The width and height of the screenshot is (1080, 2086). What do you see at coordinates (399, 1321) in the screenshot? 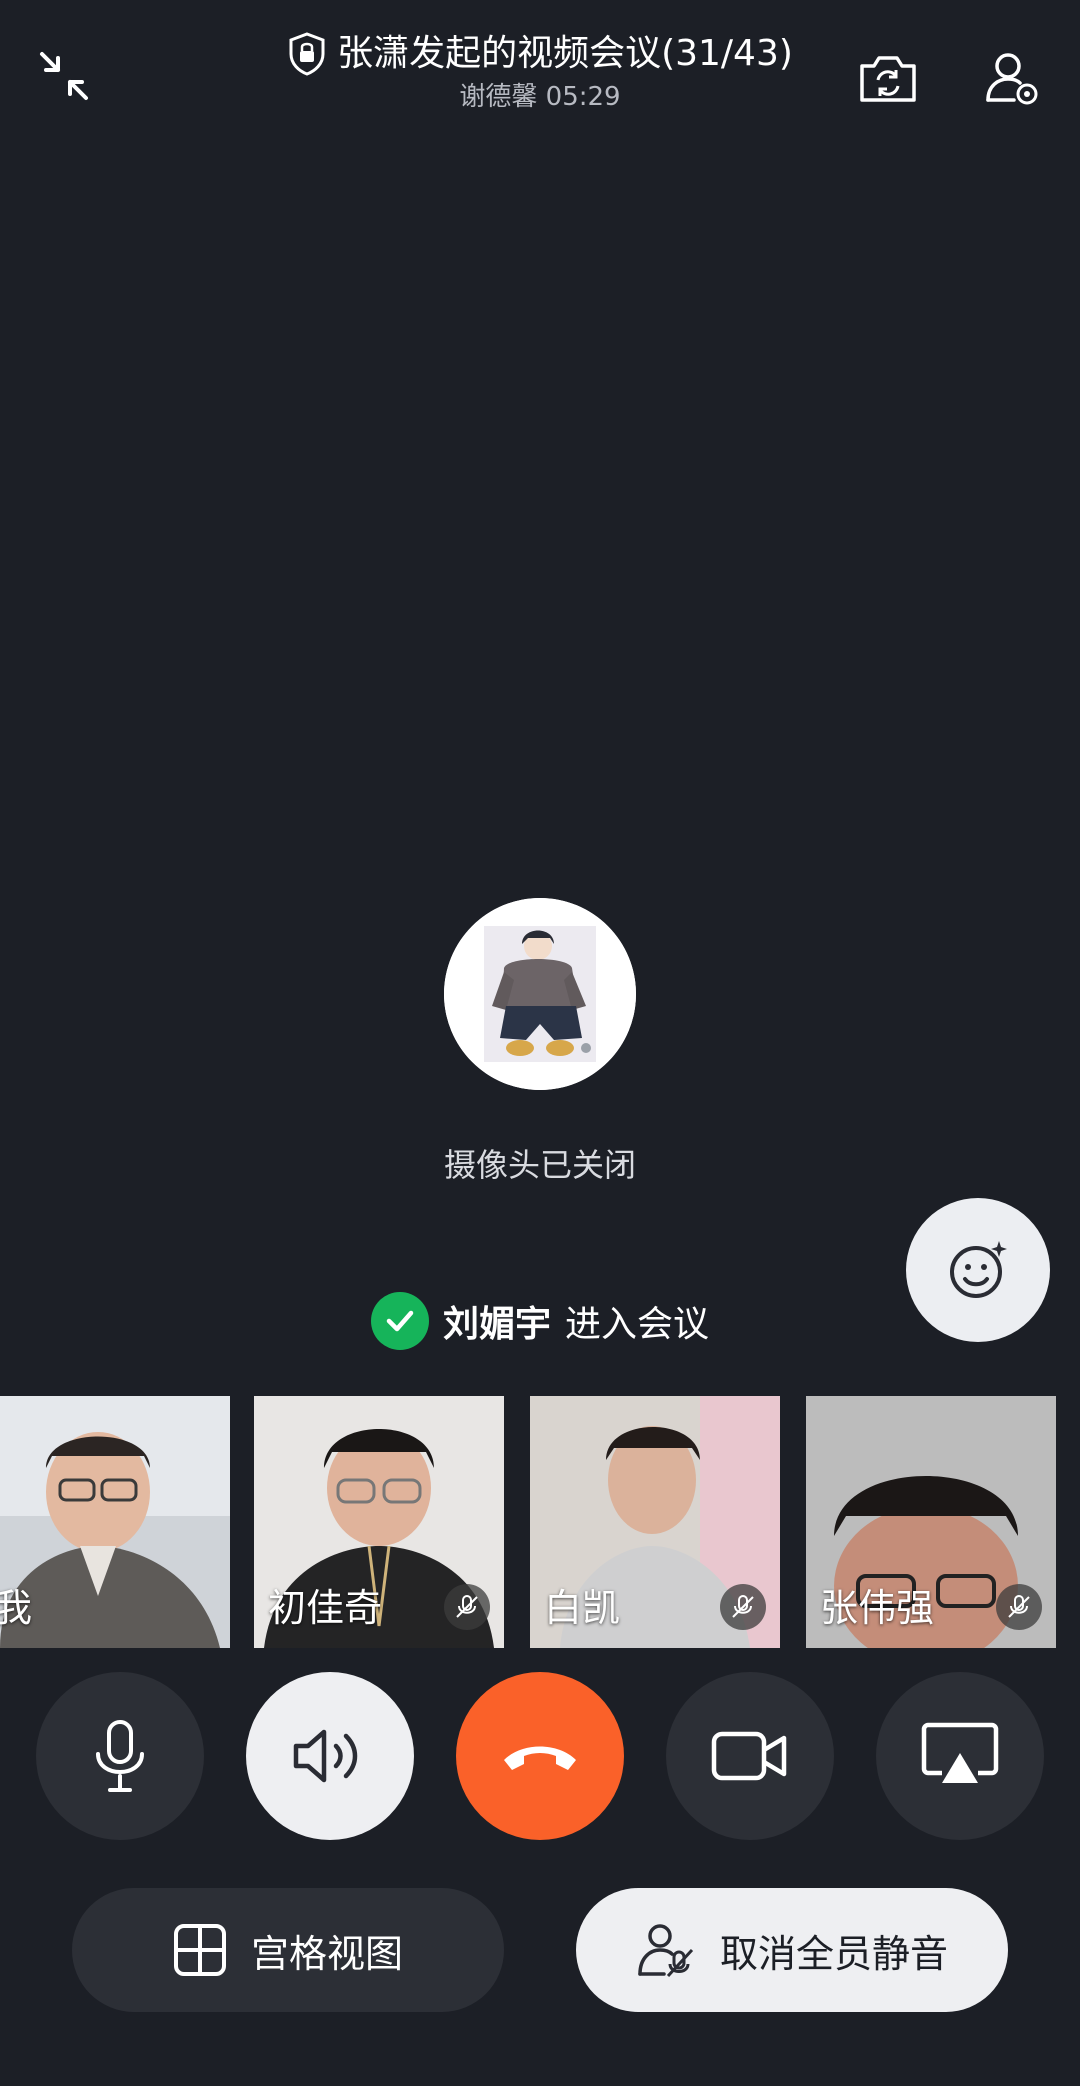
I see `check-icon` at bounding box center [399, 1321].